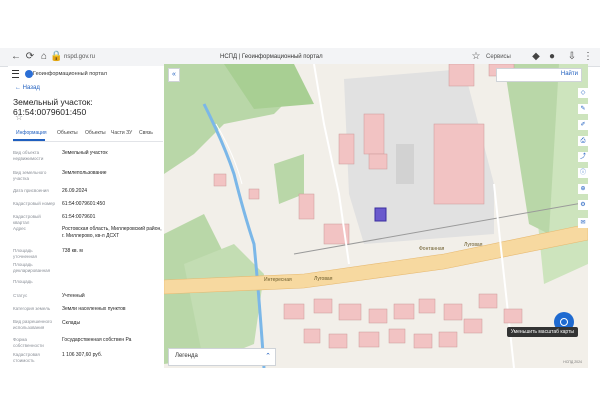 Image resolution: width=600 pixels, height=418 pixels. I want to click on row-value: 26.09.2024, so click(75, 191).